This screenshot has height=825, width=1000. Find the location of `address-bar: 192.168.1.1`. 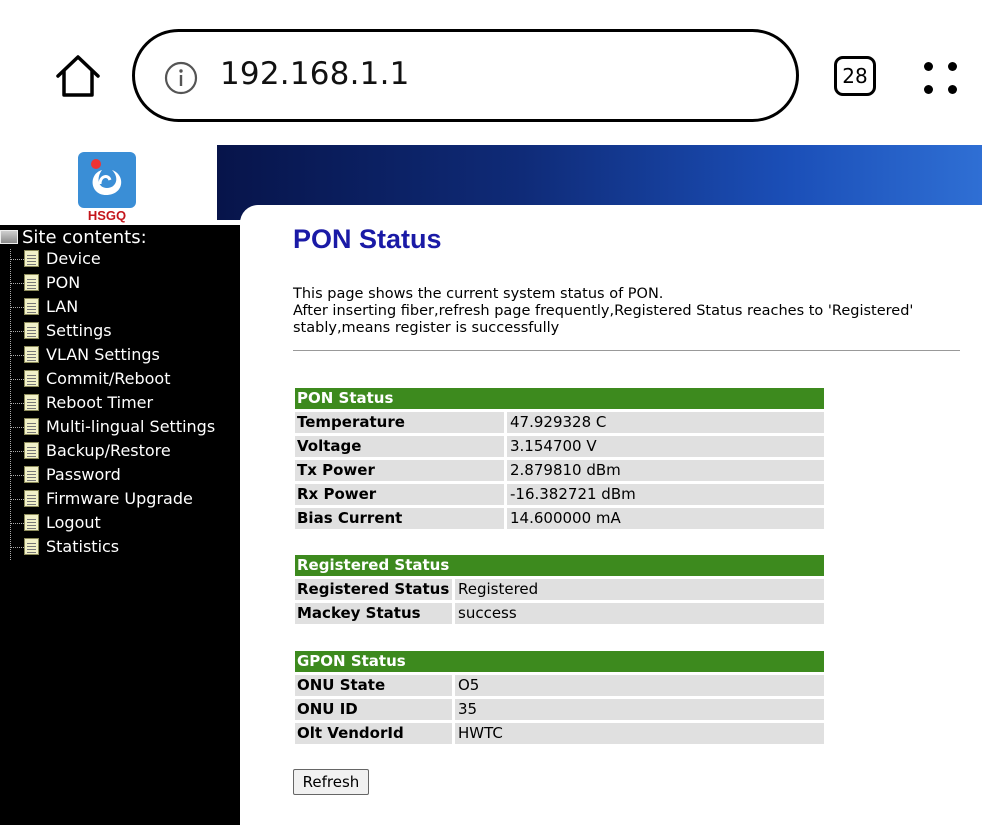

address-bar: 192.168.1.1 is located at coordinates (465, 75).